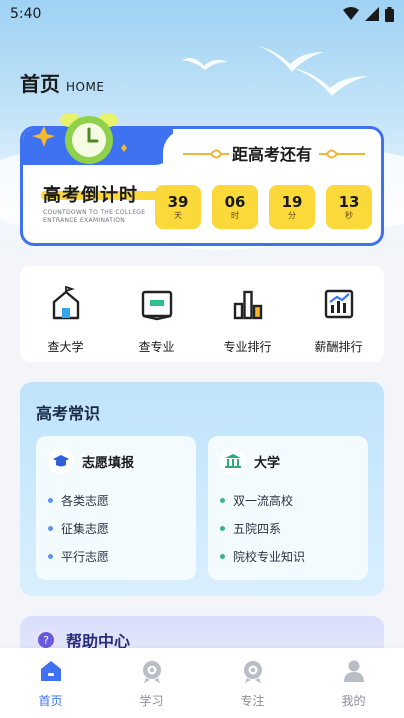  I want to click on tab-label: 首页, so click(50, 701).